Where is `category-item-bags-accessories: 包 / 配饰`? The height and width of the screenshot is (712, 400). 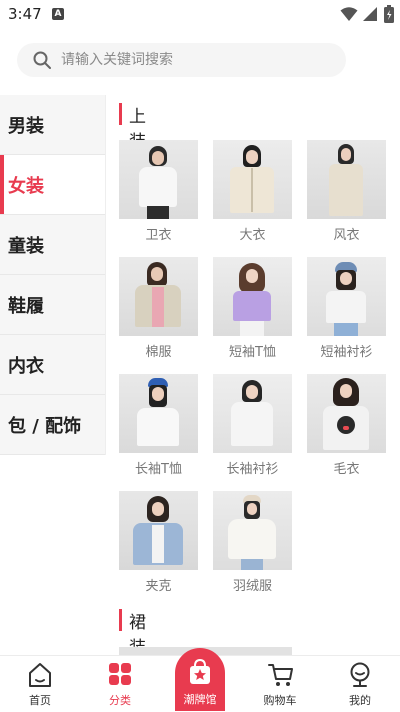 category-item-bags-accessories: 包 / 配饰 is located at coordinates (52, 425).